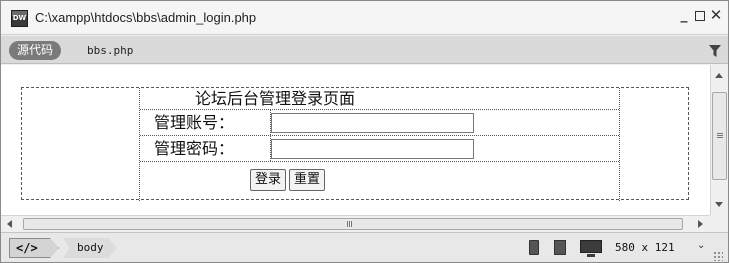  Describe the element at coordinates (372, 123) in the screenshot. I see `username-input` at that location.